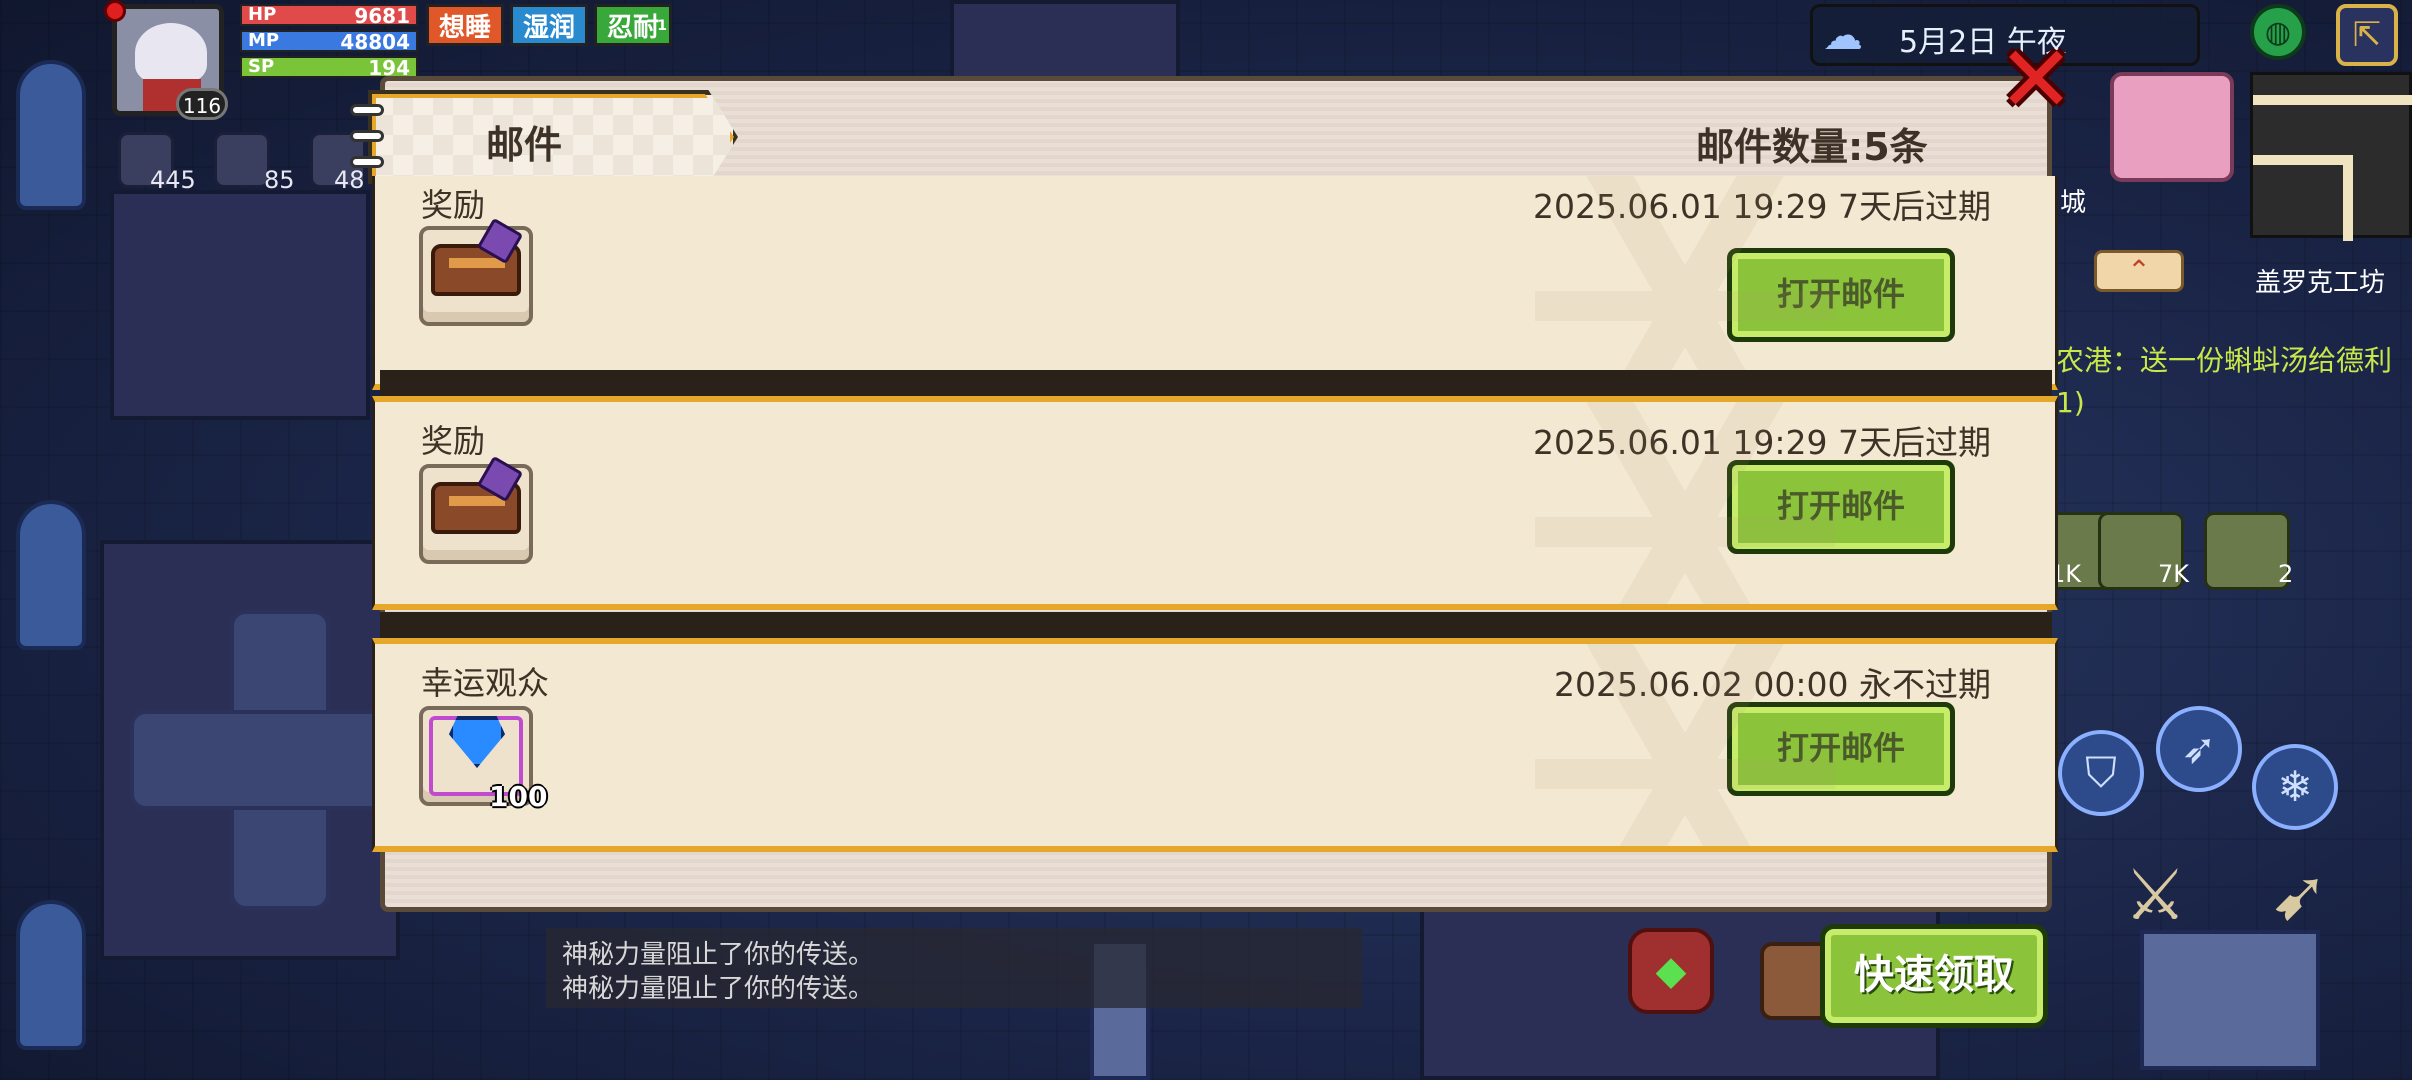 The height and width of the screenshot is (1080, 2412). What do you see at coordinates (1812, 147) in the screenshot?
I see `mail-count-label: 邮件数量:5条` at bounding box center [1812, 147].